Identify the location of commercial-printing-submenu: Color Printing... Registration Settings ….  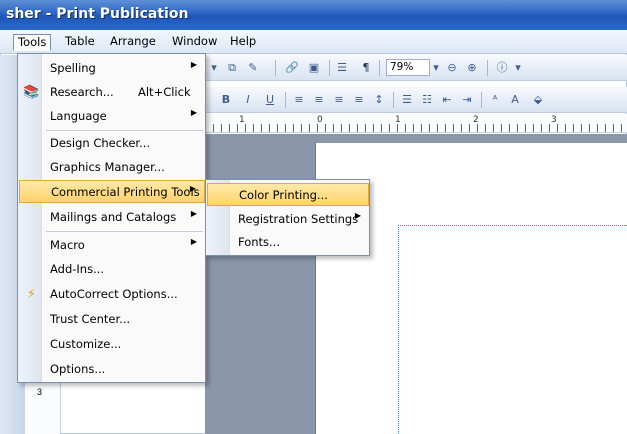
(287, 217).